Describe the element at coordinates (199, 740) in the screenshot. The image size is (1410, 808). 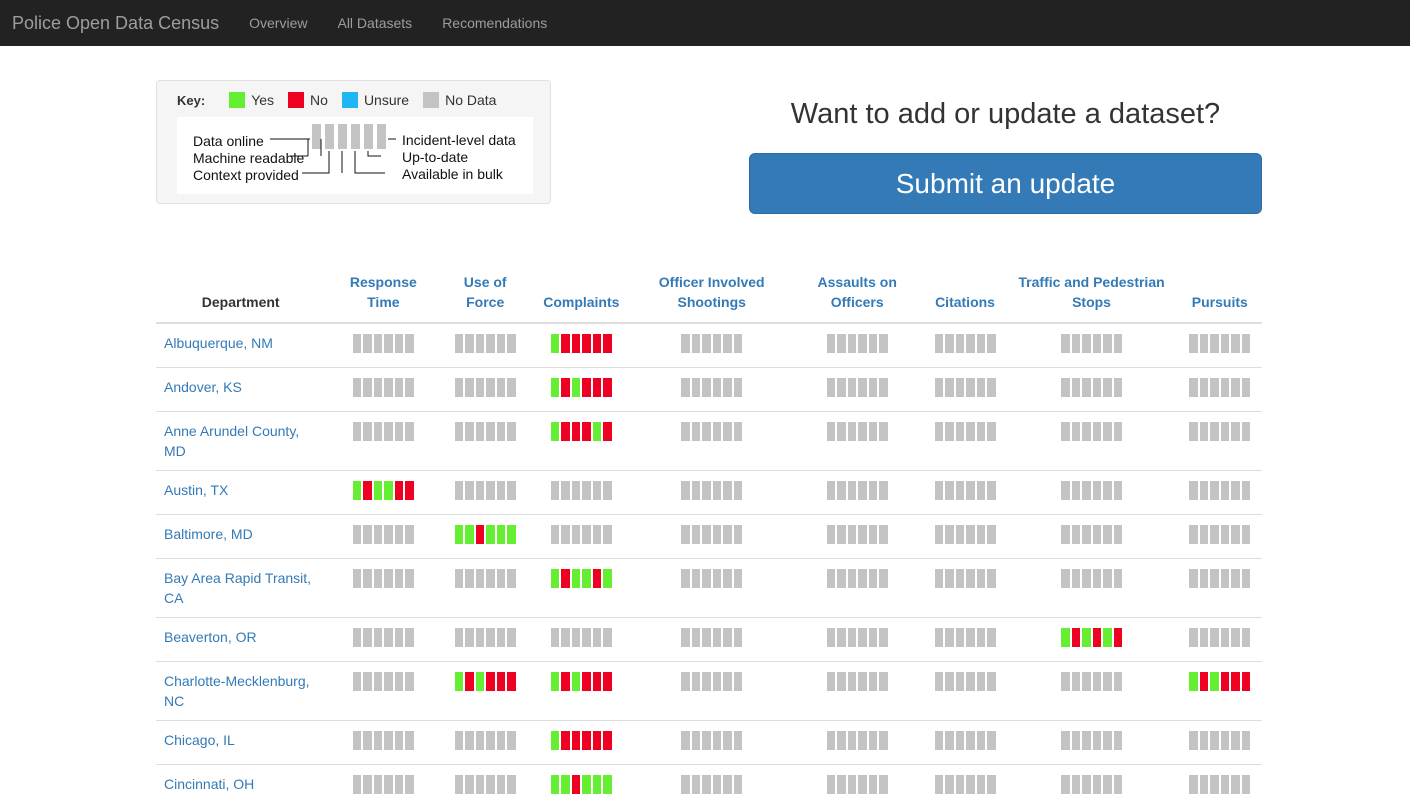
I see `department-link: Chicago, IL` at that location.